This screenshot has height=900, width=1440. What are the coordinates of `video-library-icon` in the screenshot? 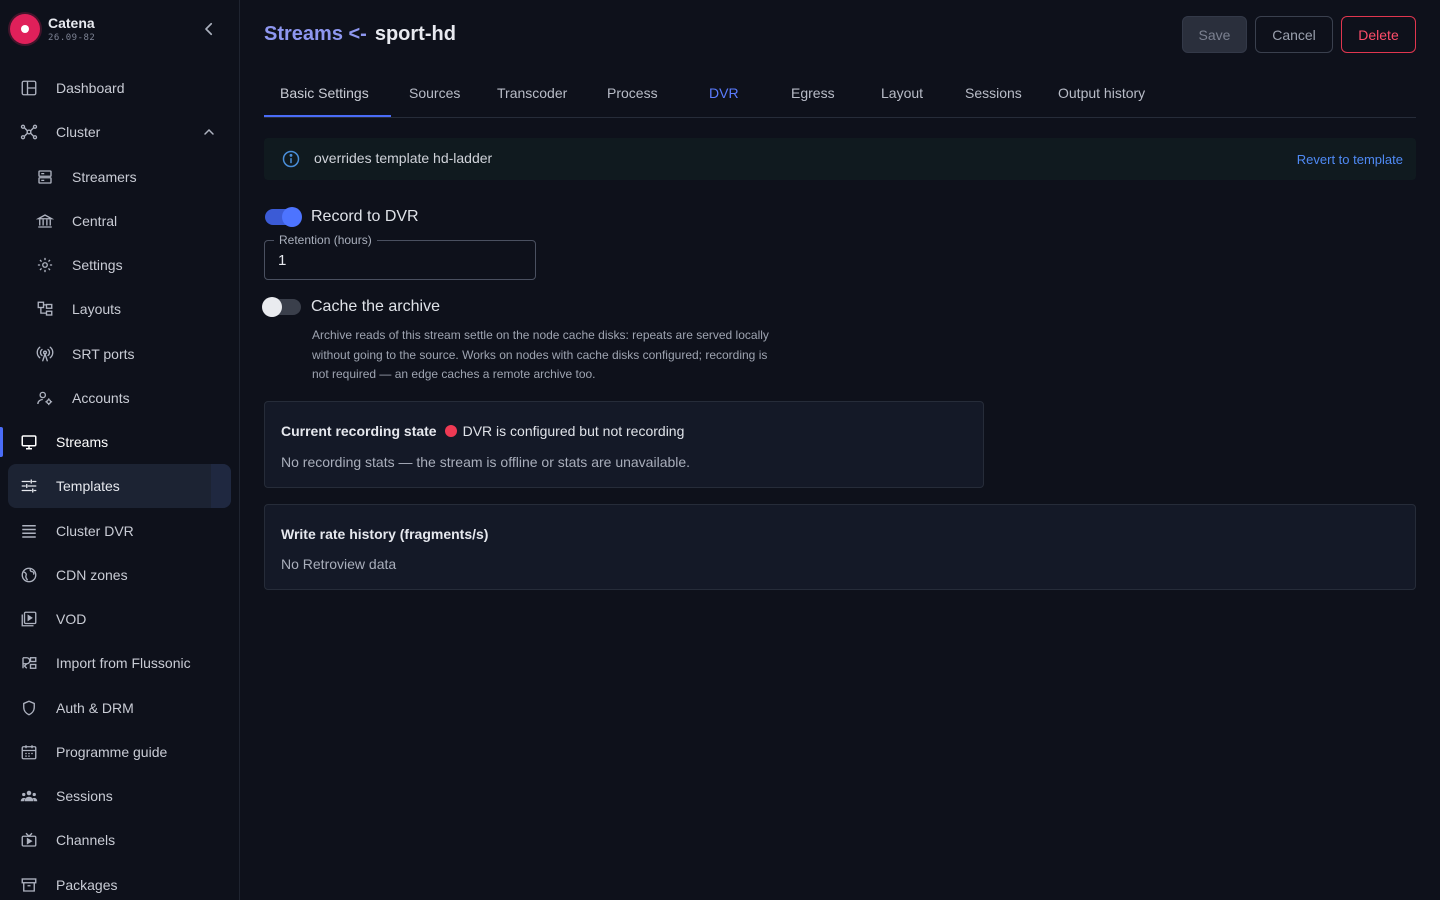 It's located at (29, 619).